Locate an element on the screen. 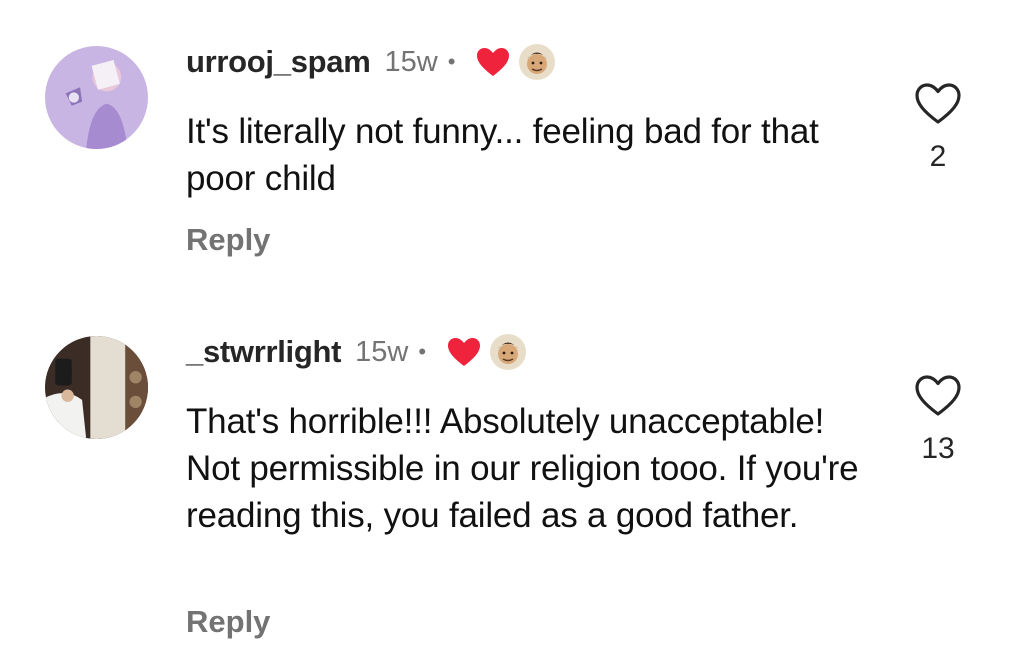  like-count: 2 is located at coordinates (938, 156).